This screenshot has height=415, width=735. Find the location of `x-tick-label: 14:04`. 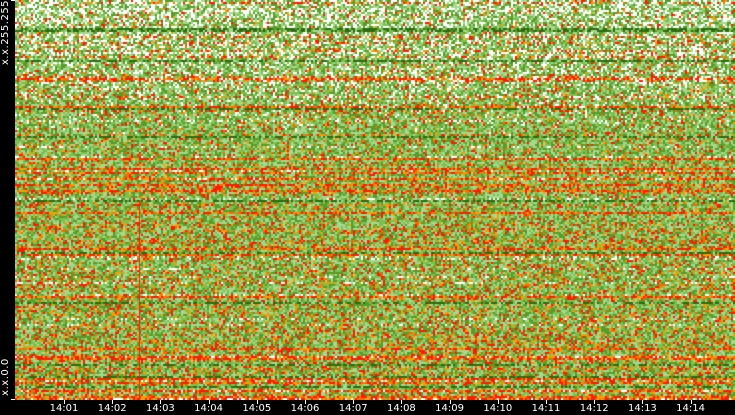

x-tick-label: 14:04 is located at coordinates (208, 408).